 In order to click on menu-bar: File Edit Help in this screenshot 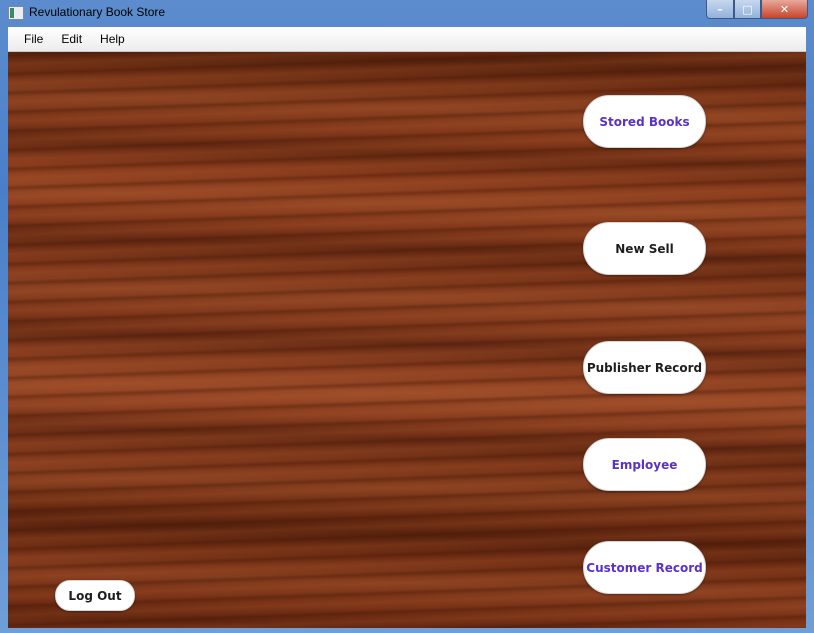, I will do `click(407, 39)`.